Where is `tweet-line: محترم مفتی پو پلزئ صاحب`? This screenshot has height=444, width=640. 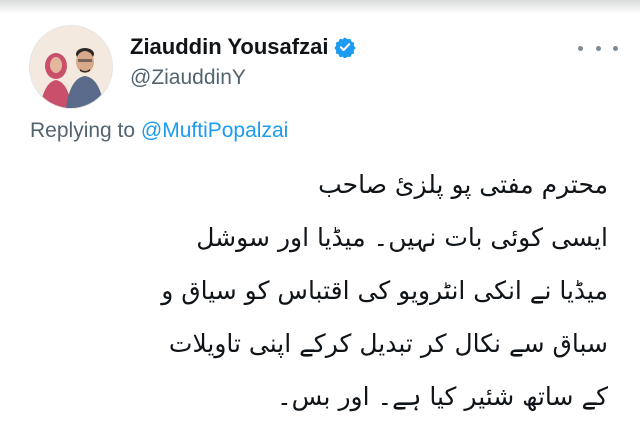 tweet-line: محترم مفتی پو پلزئ صاحب is located at coordinates (463, 184).